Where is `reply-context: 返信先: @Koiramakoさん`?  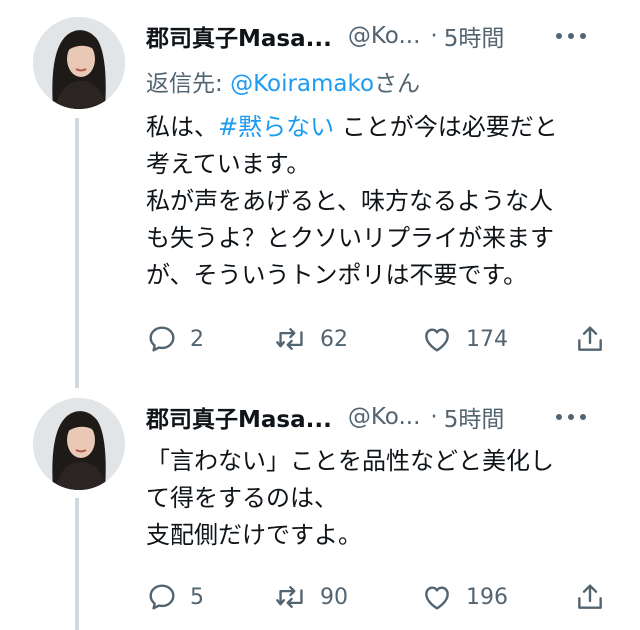
reply-context: 返信先: @Koiramakoさん is located at coordinates (283, 81).